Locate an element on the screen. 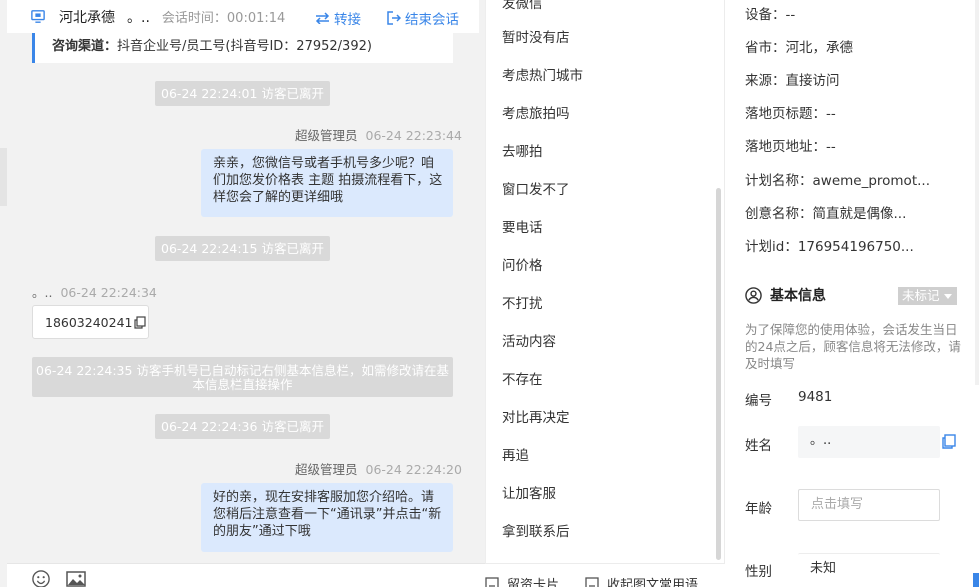  lead-card-button: 留资卡片 is located at coordinates (522, 580).